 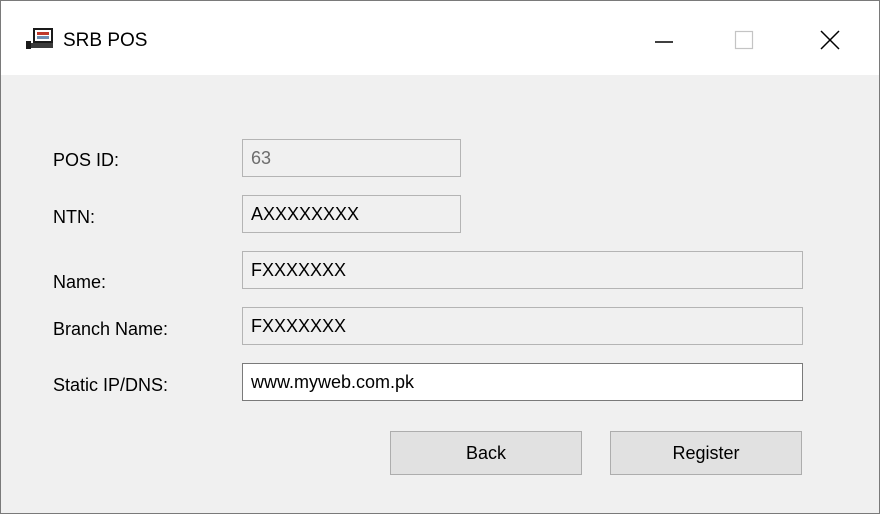 I want to click on name-label: Name:, so click(x=80, y=282).